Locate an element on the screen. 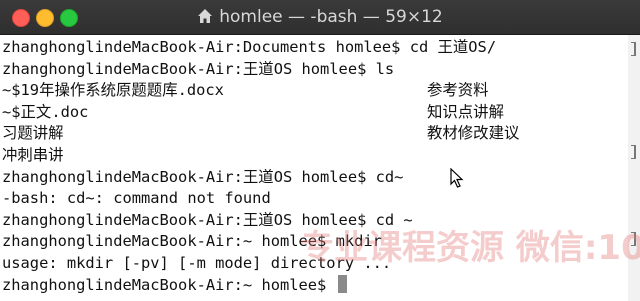 The image size is (640, 301). text-cursor is located at coordinates (342, 283).